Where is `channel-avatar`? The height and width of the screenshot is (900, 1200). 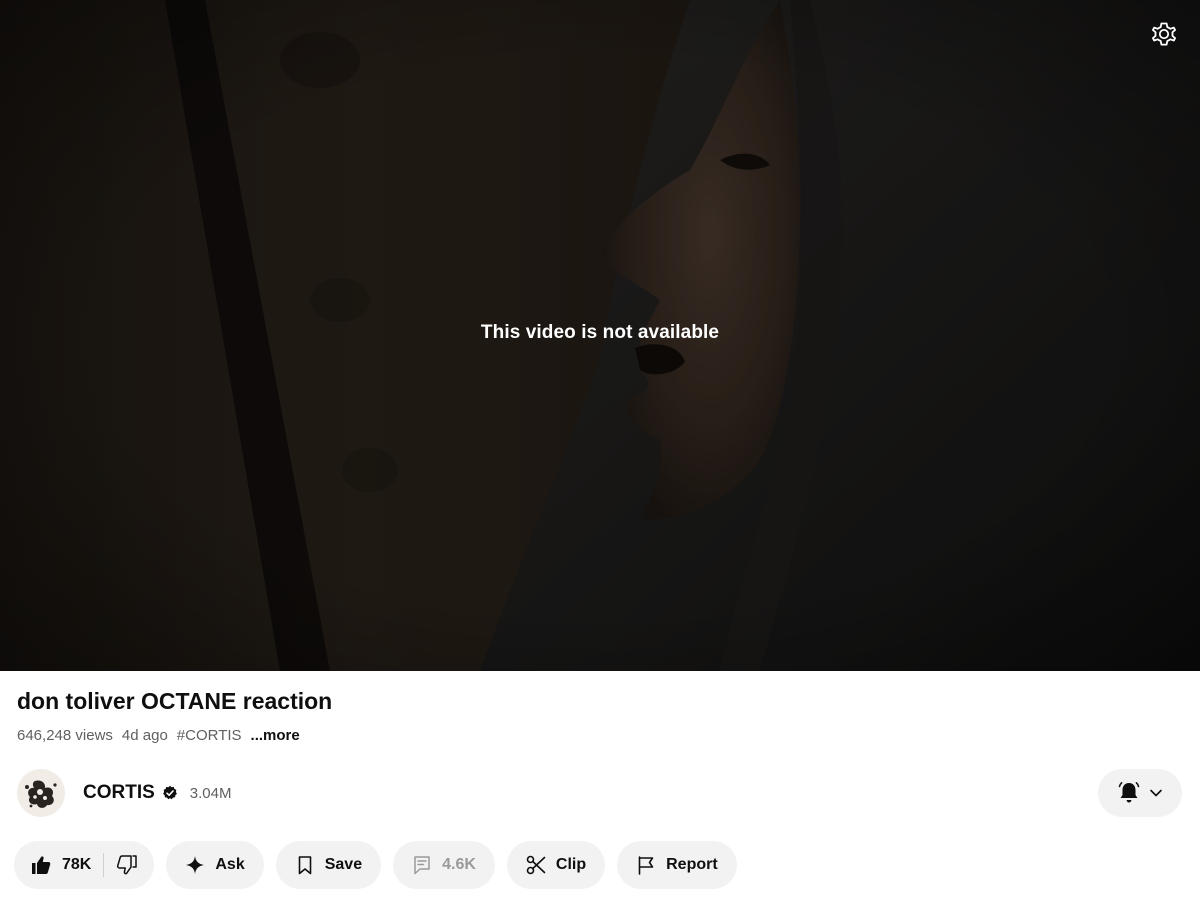 channel-avatar is located at coordinates (41, 793).